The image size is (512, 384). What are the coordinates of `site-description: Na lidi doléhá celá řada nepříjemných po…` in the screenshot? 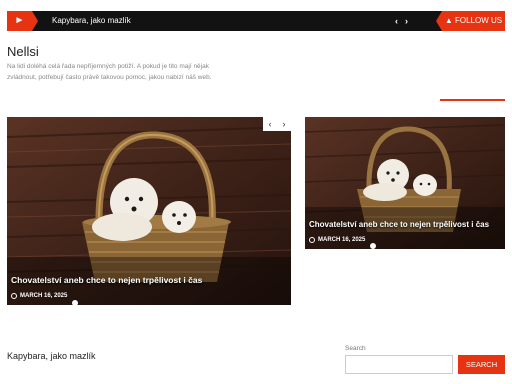 It's located at (109, 72).